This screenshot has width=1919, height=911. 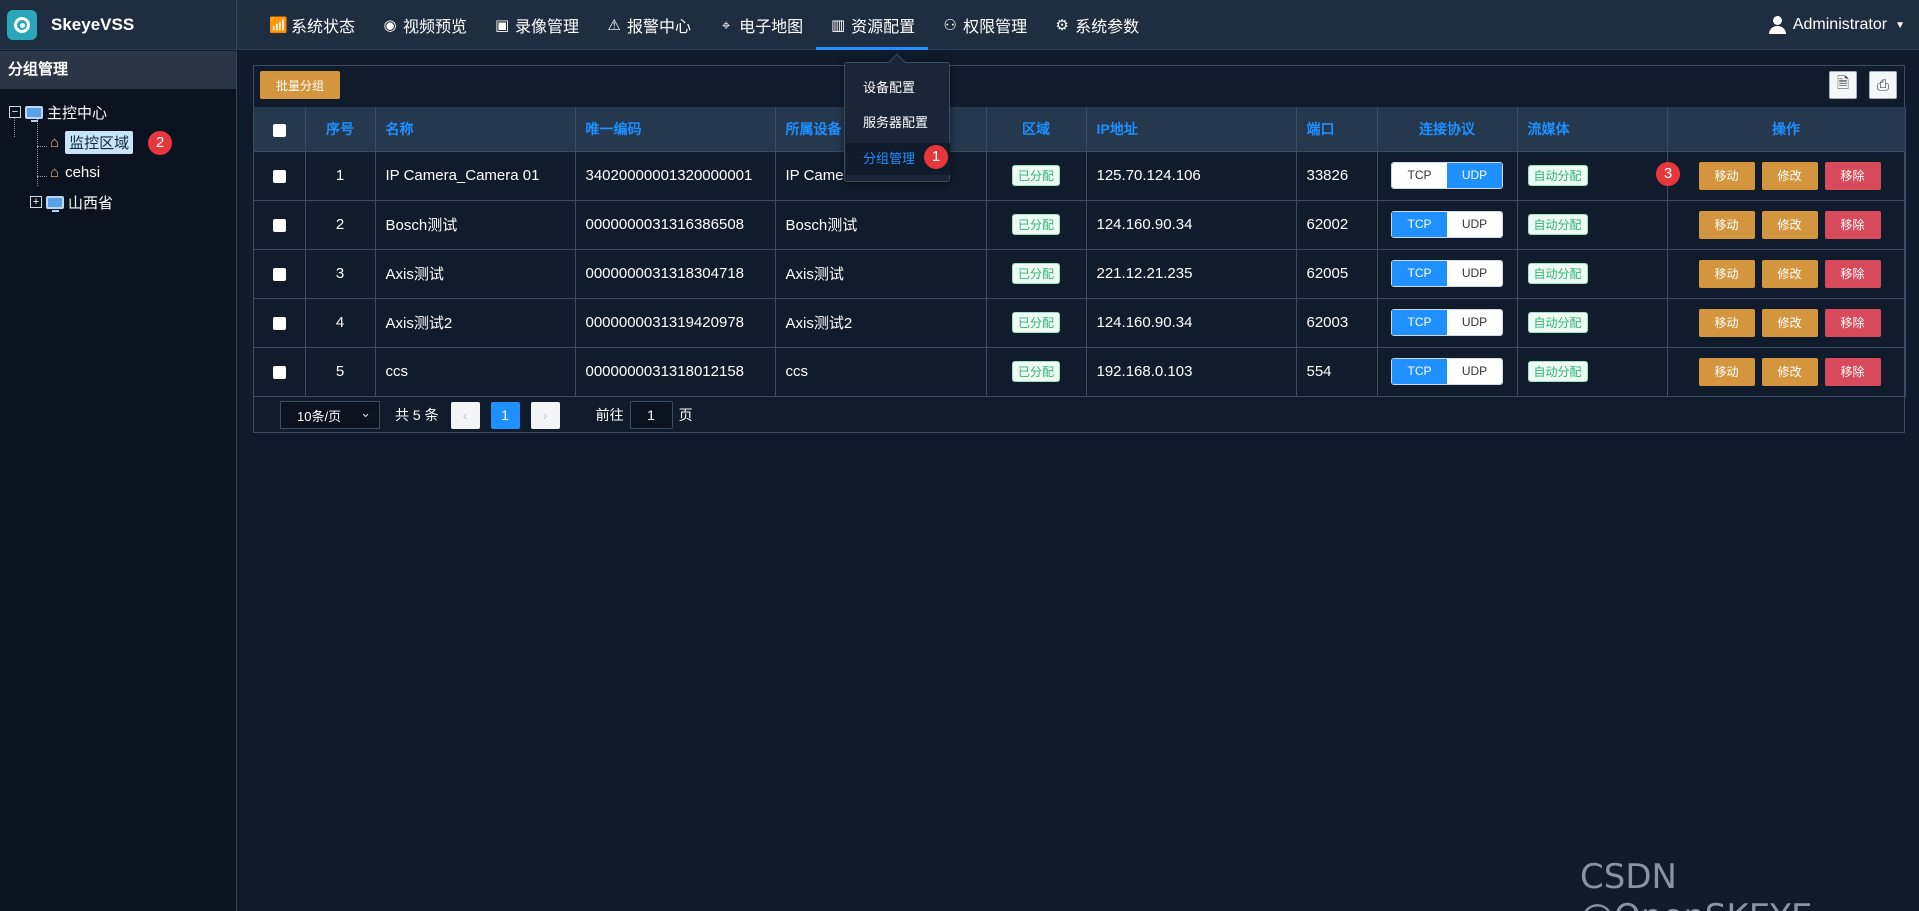 I want to click on collapse-icon: −, so click(x=15, y=112).